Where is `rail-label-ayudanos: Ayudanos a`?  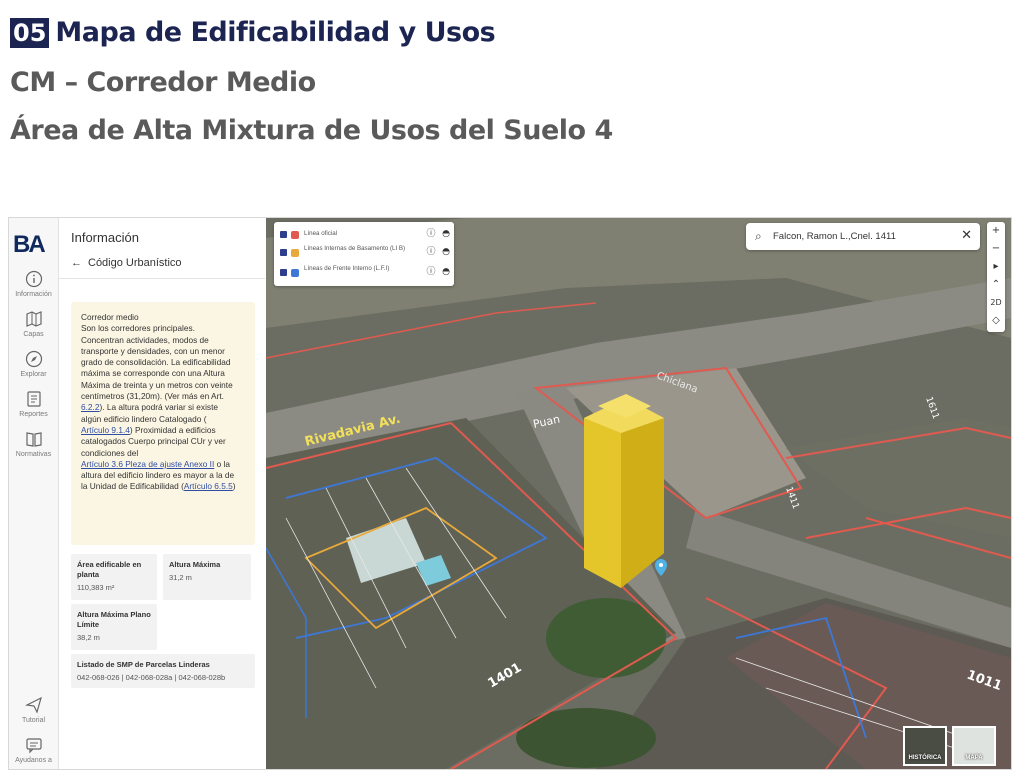
rail-label-ayudanos: Ayudanos a is located at coordinates (33, 760).